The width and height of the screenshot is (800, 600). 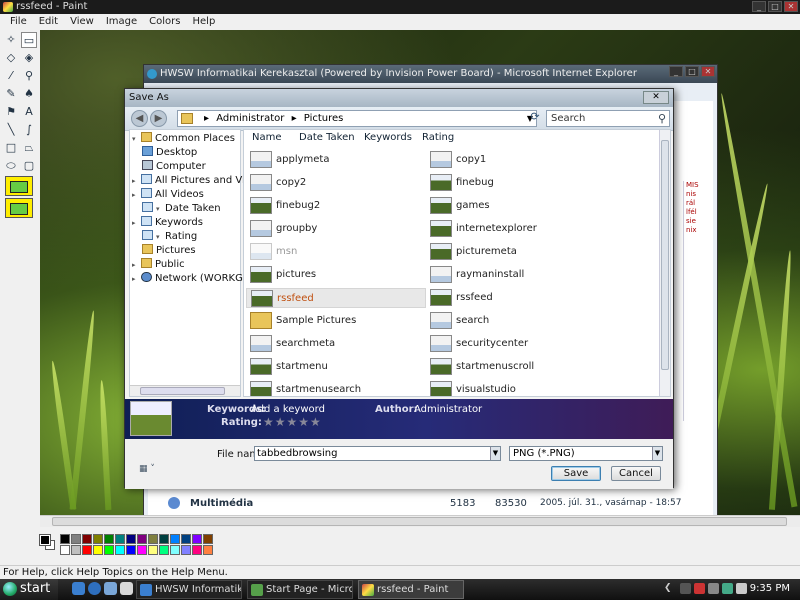 What do you see at coordinates (692, 71) in the screenshot?
I see `ie-maximize-button: □` at bounding box center [692, 71].